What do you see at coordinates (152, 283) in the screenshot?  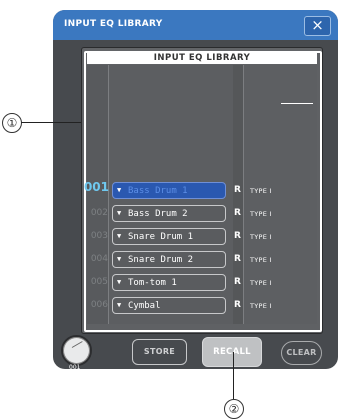 I see `library-item-name: Tom-tom 1` at bounding box center [152, 283].